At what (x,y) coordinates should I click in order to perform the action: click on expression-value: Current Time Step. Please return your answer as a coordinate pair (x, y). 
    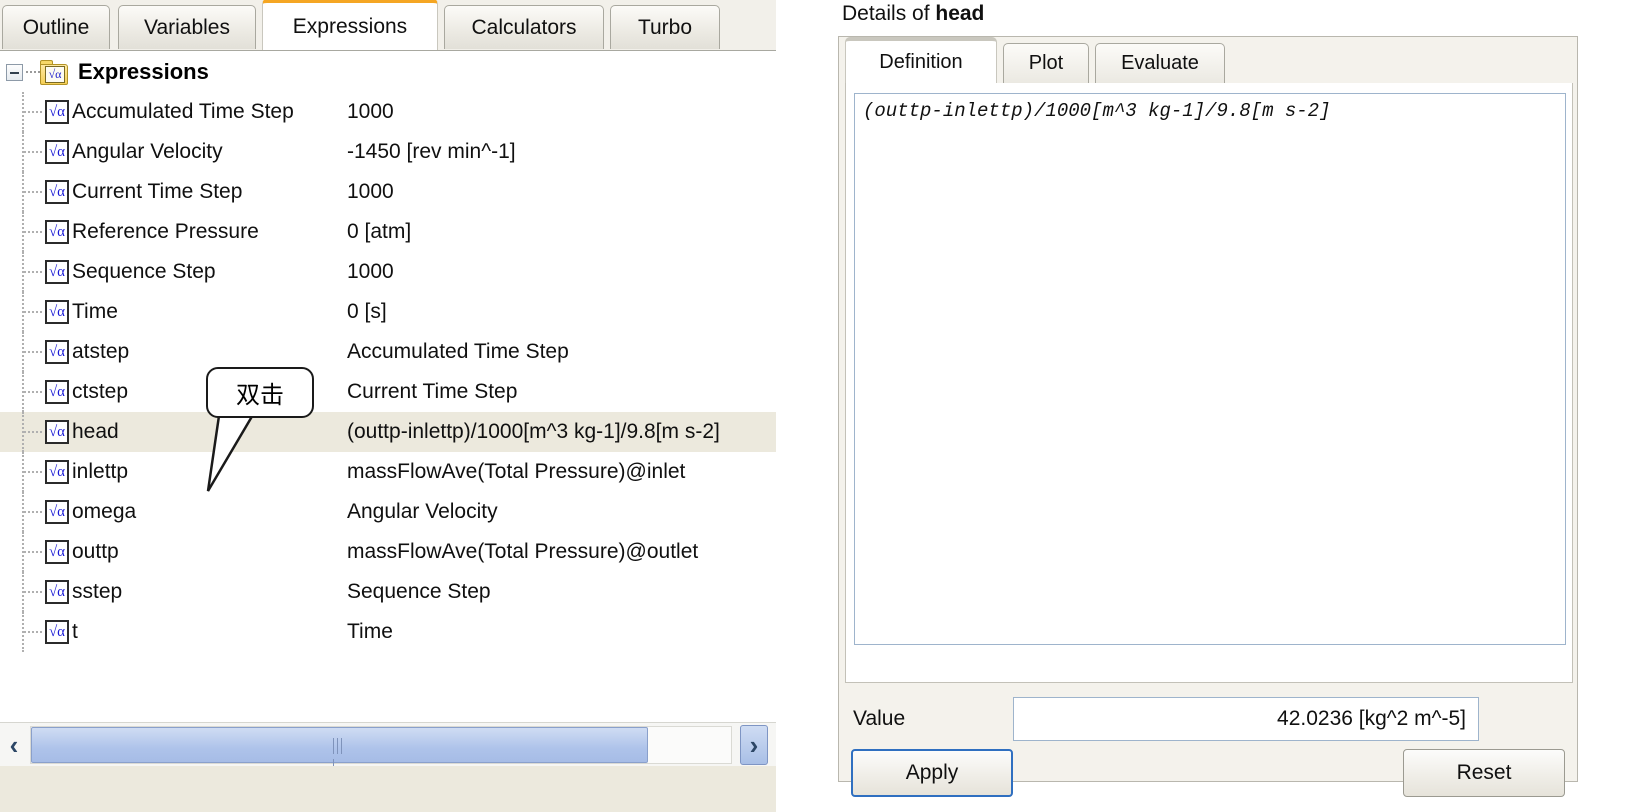
    Looking at the image, I should click on (432, 391).